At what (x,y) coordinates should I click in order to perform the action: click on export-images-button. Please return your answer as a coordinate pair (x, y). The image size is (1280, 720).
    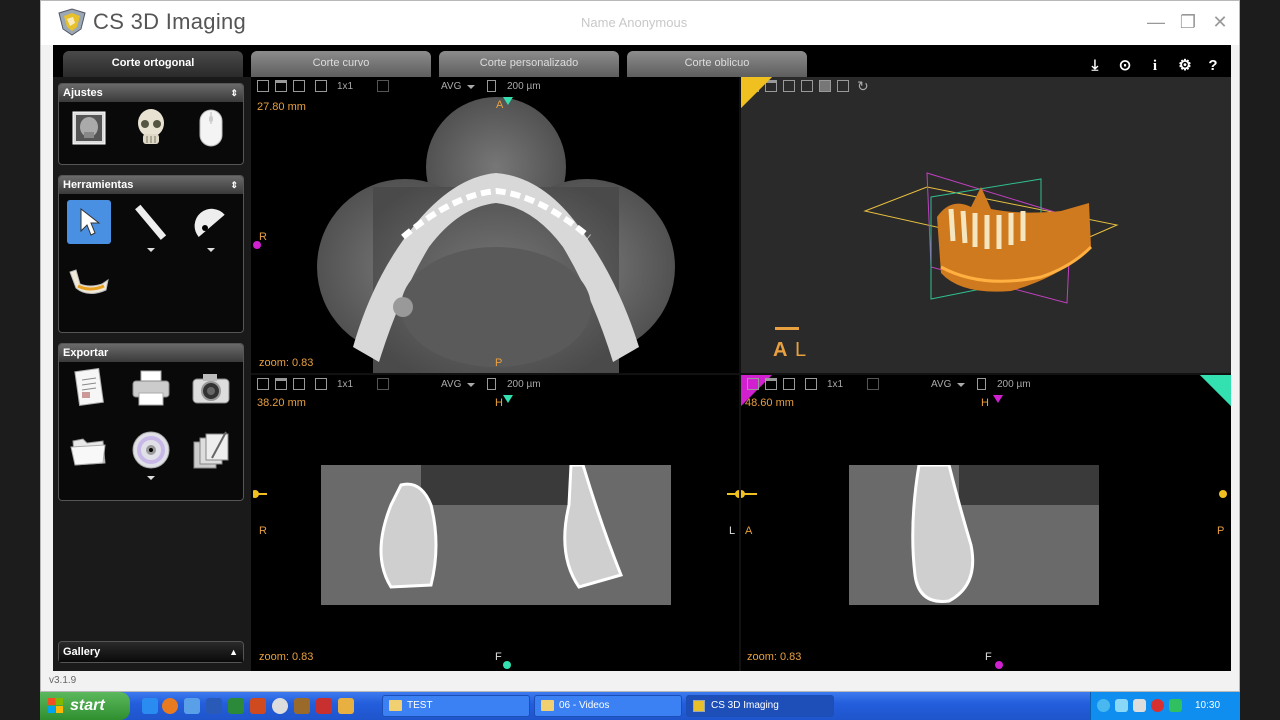
    Looking at the image, I should click on (211, 450).